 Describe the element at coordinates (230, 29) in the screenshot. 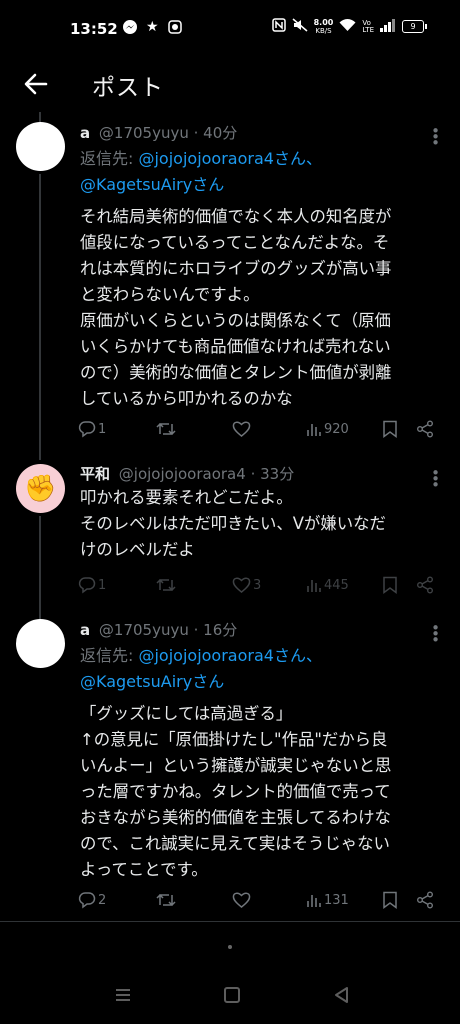

I see `status-bar: 13:52 ★ 8.00 KB/S Vo LTE 9` at that location.